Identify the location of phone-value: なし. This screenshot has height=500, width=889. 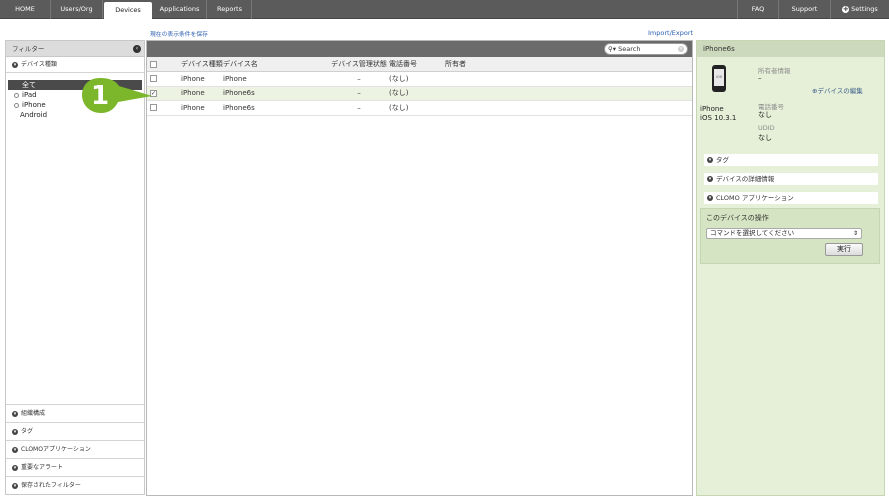
(765, 115).